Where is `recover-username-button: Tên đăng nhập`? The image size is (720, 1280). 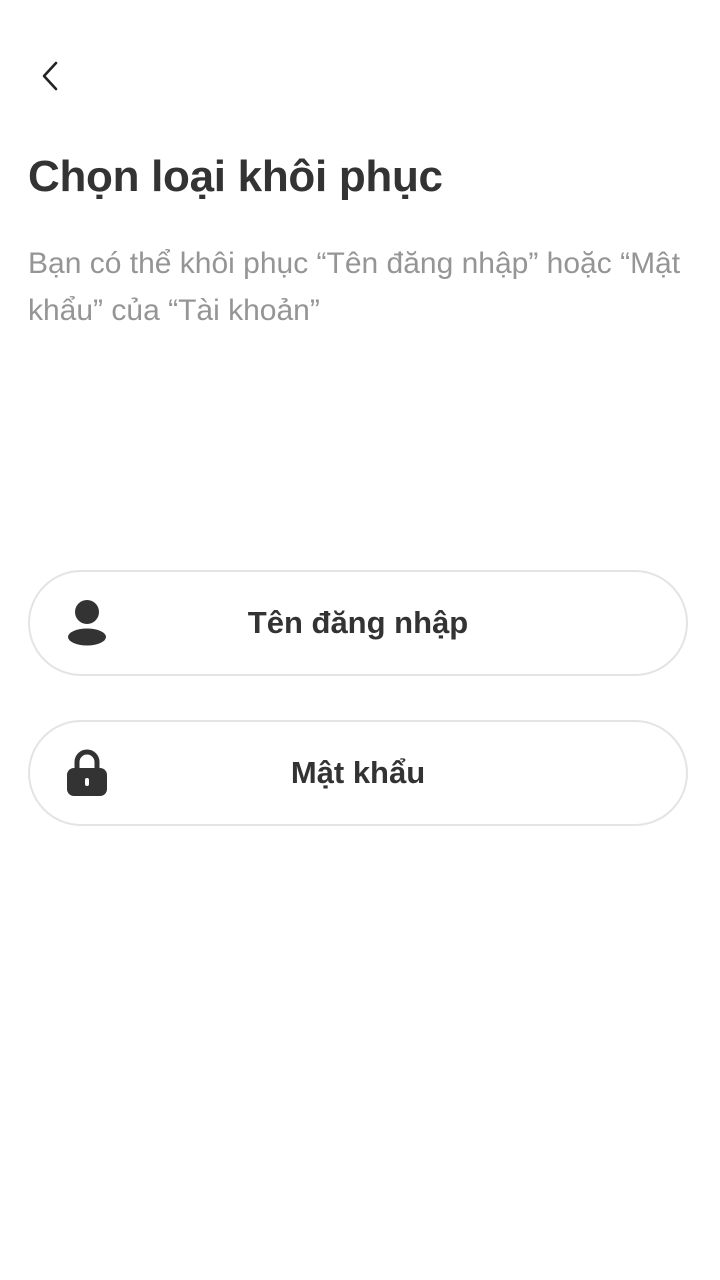 recover-username-button: Tên đăng nhập is located at coordinates (358, 623).